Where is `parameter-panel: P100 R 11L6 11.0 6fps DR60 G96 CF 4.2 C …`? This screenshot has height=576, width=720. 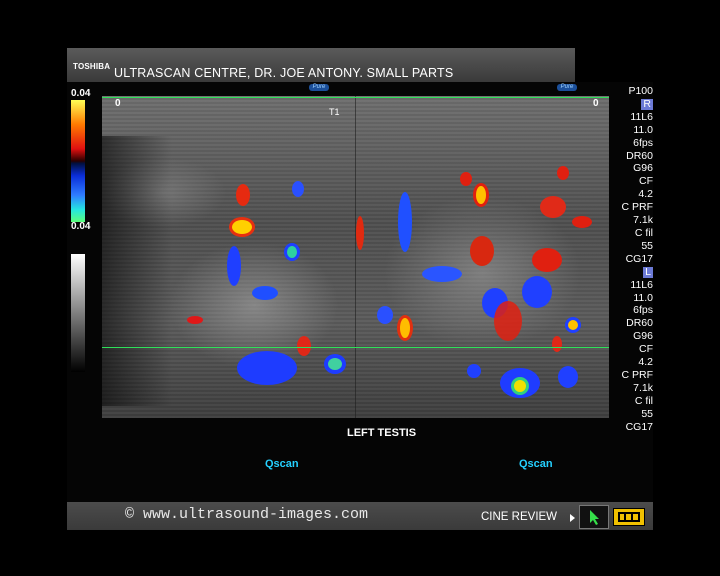 parameter-panel: P100 R 11L6 11.0 6fps DR60 G96 CF 4.2 C … is located at coordinates (630, 259).